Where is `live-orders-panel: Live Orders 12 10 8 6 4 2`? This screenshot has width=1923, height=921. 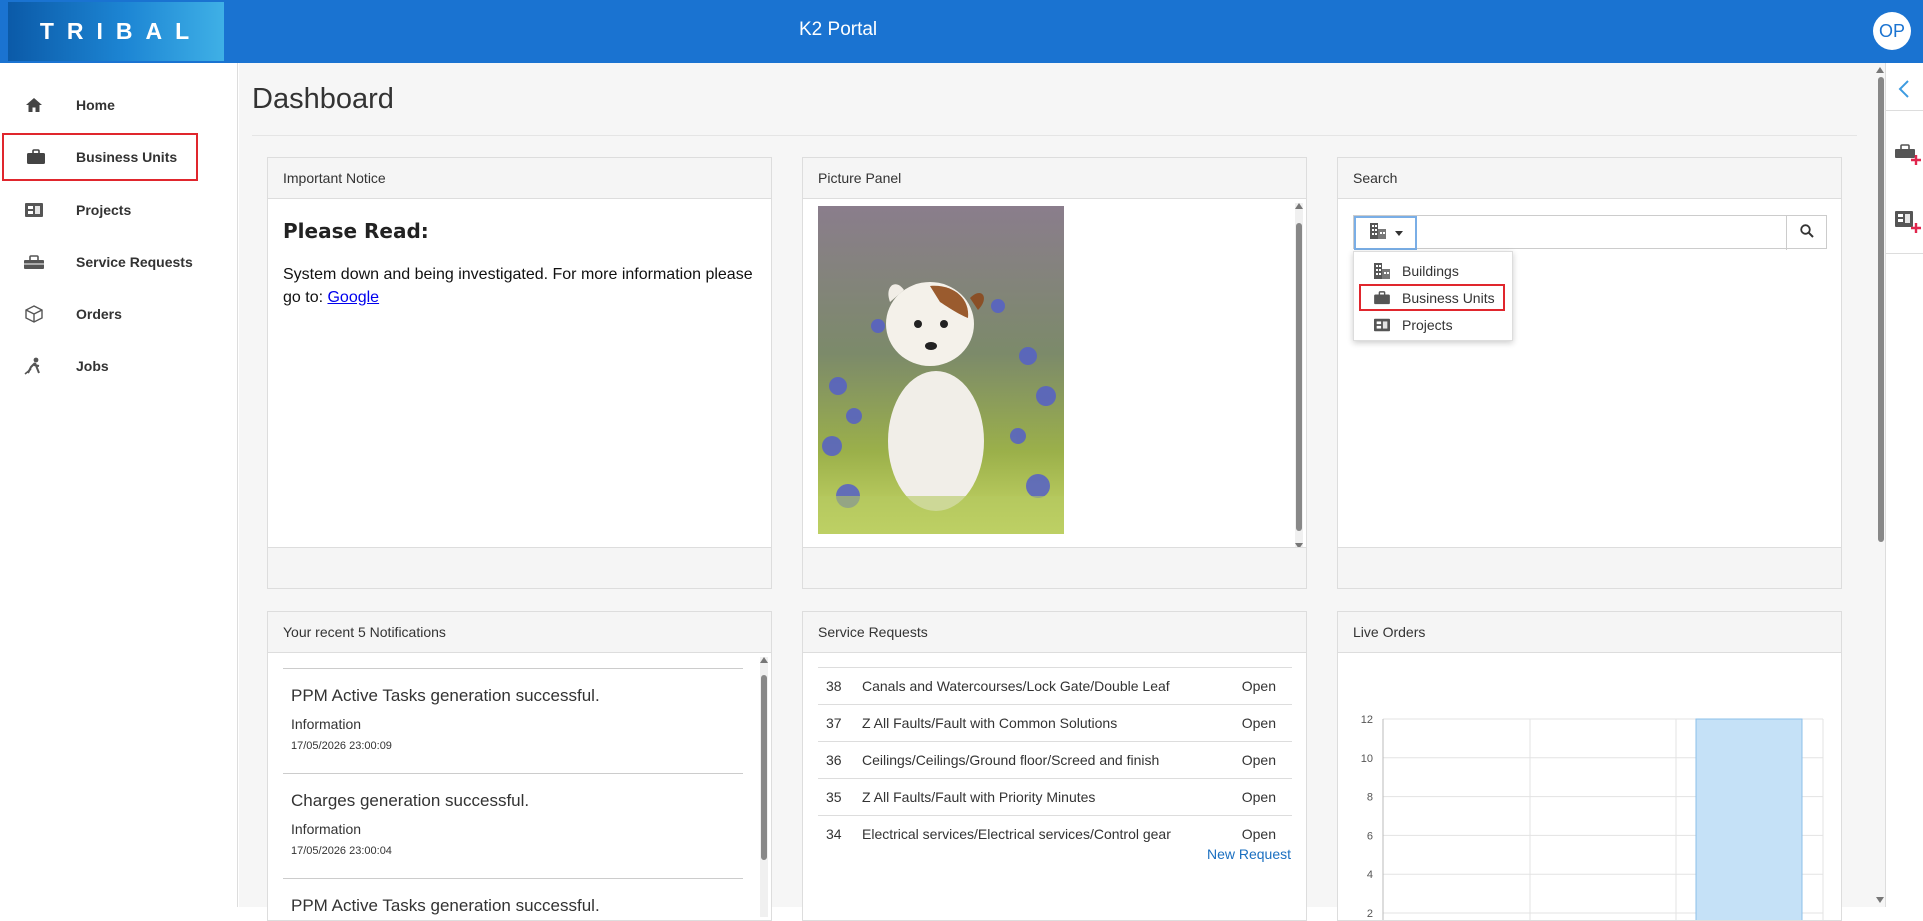 live-orders-panel: Live Orders 12 10 8 6 4 2 is located at coordinates (1589, 766).